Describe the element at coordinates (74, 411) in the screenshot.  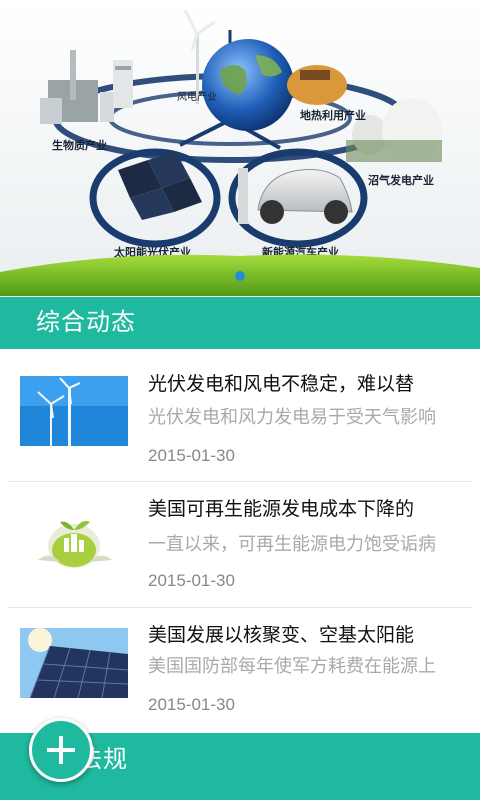
I see `wind-turbine-thumbnail` at that location.